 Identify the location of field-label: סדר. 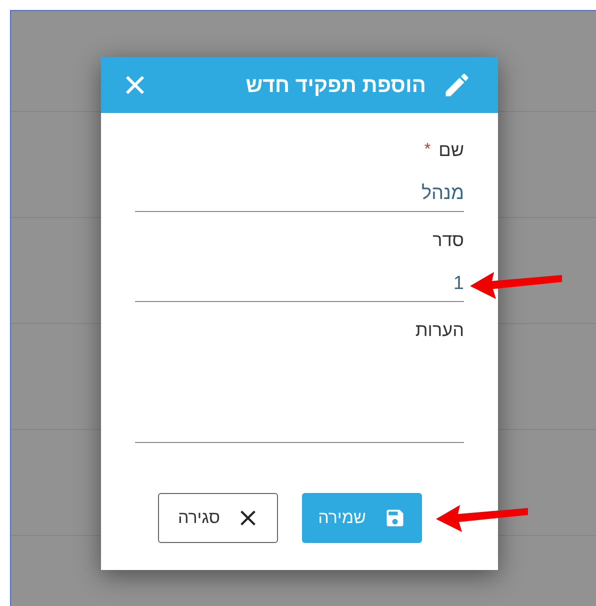
(448, 240).